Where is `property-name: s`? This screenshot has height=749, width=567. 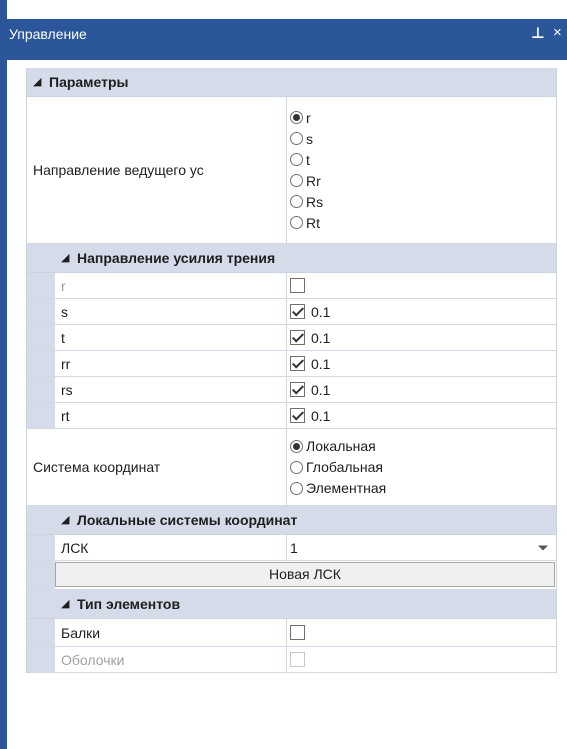 property-name: s is located at coordinates (171, 311).